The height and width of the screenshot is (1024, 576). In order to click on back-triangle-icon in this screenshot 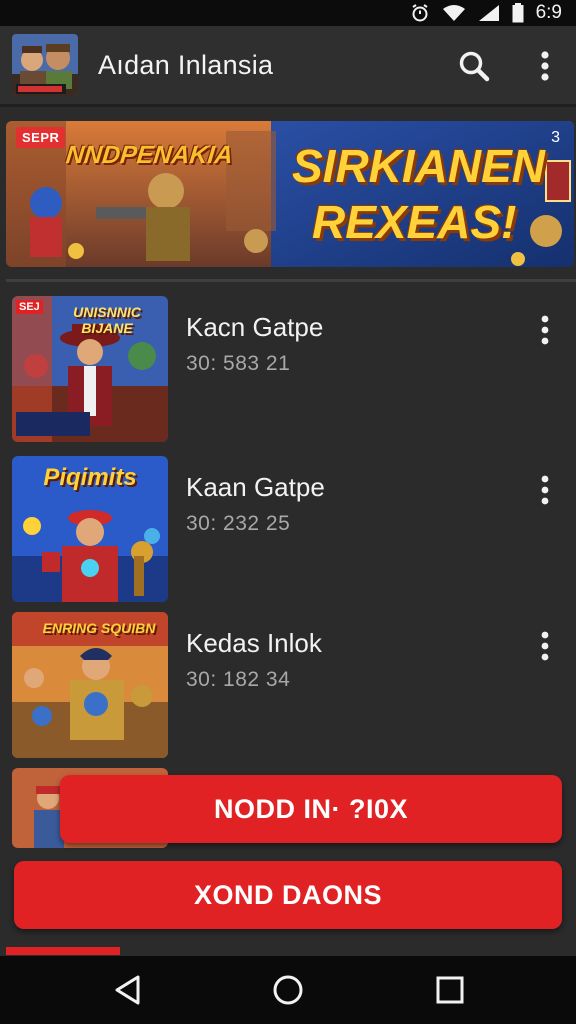, I will do `click(127, 990)`.